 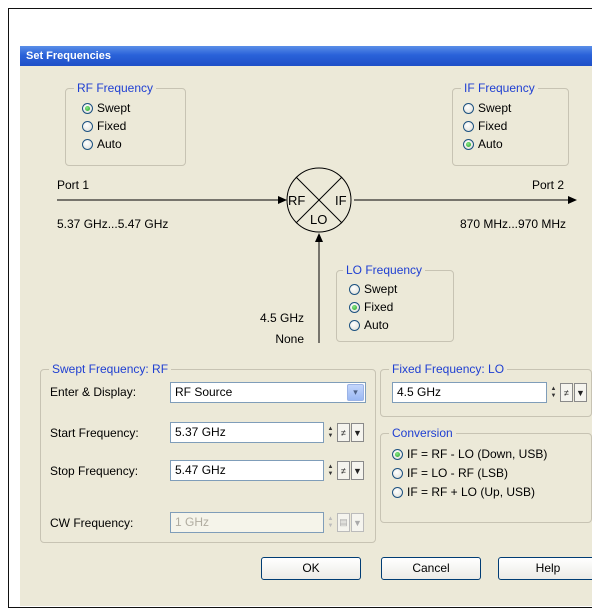 I want to click on rf-frequency-group: RF Frequency Swept Fixed Auto, so click(x=125, y=123).